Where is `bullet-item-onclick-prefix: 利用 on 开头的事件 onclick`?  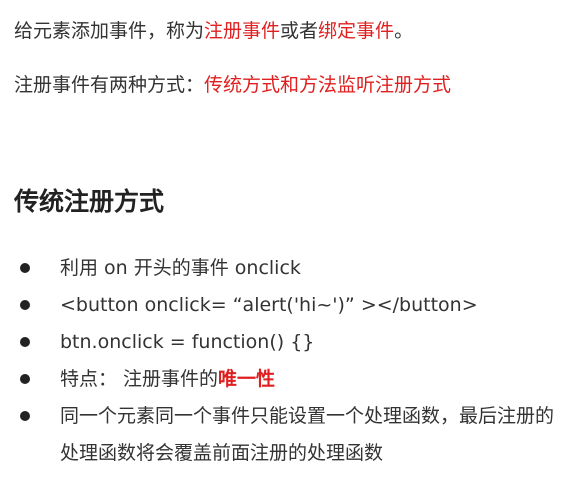 bullet-item-onclick-prefix: 利用 on 开头的事件 onclick is located at coordinates (287, 268).